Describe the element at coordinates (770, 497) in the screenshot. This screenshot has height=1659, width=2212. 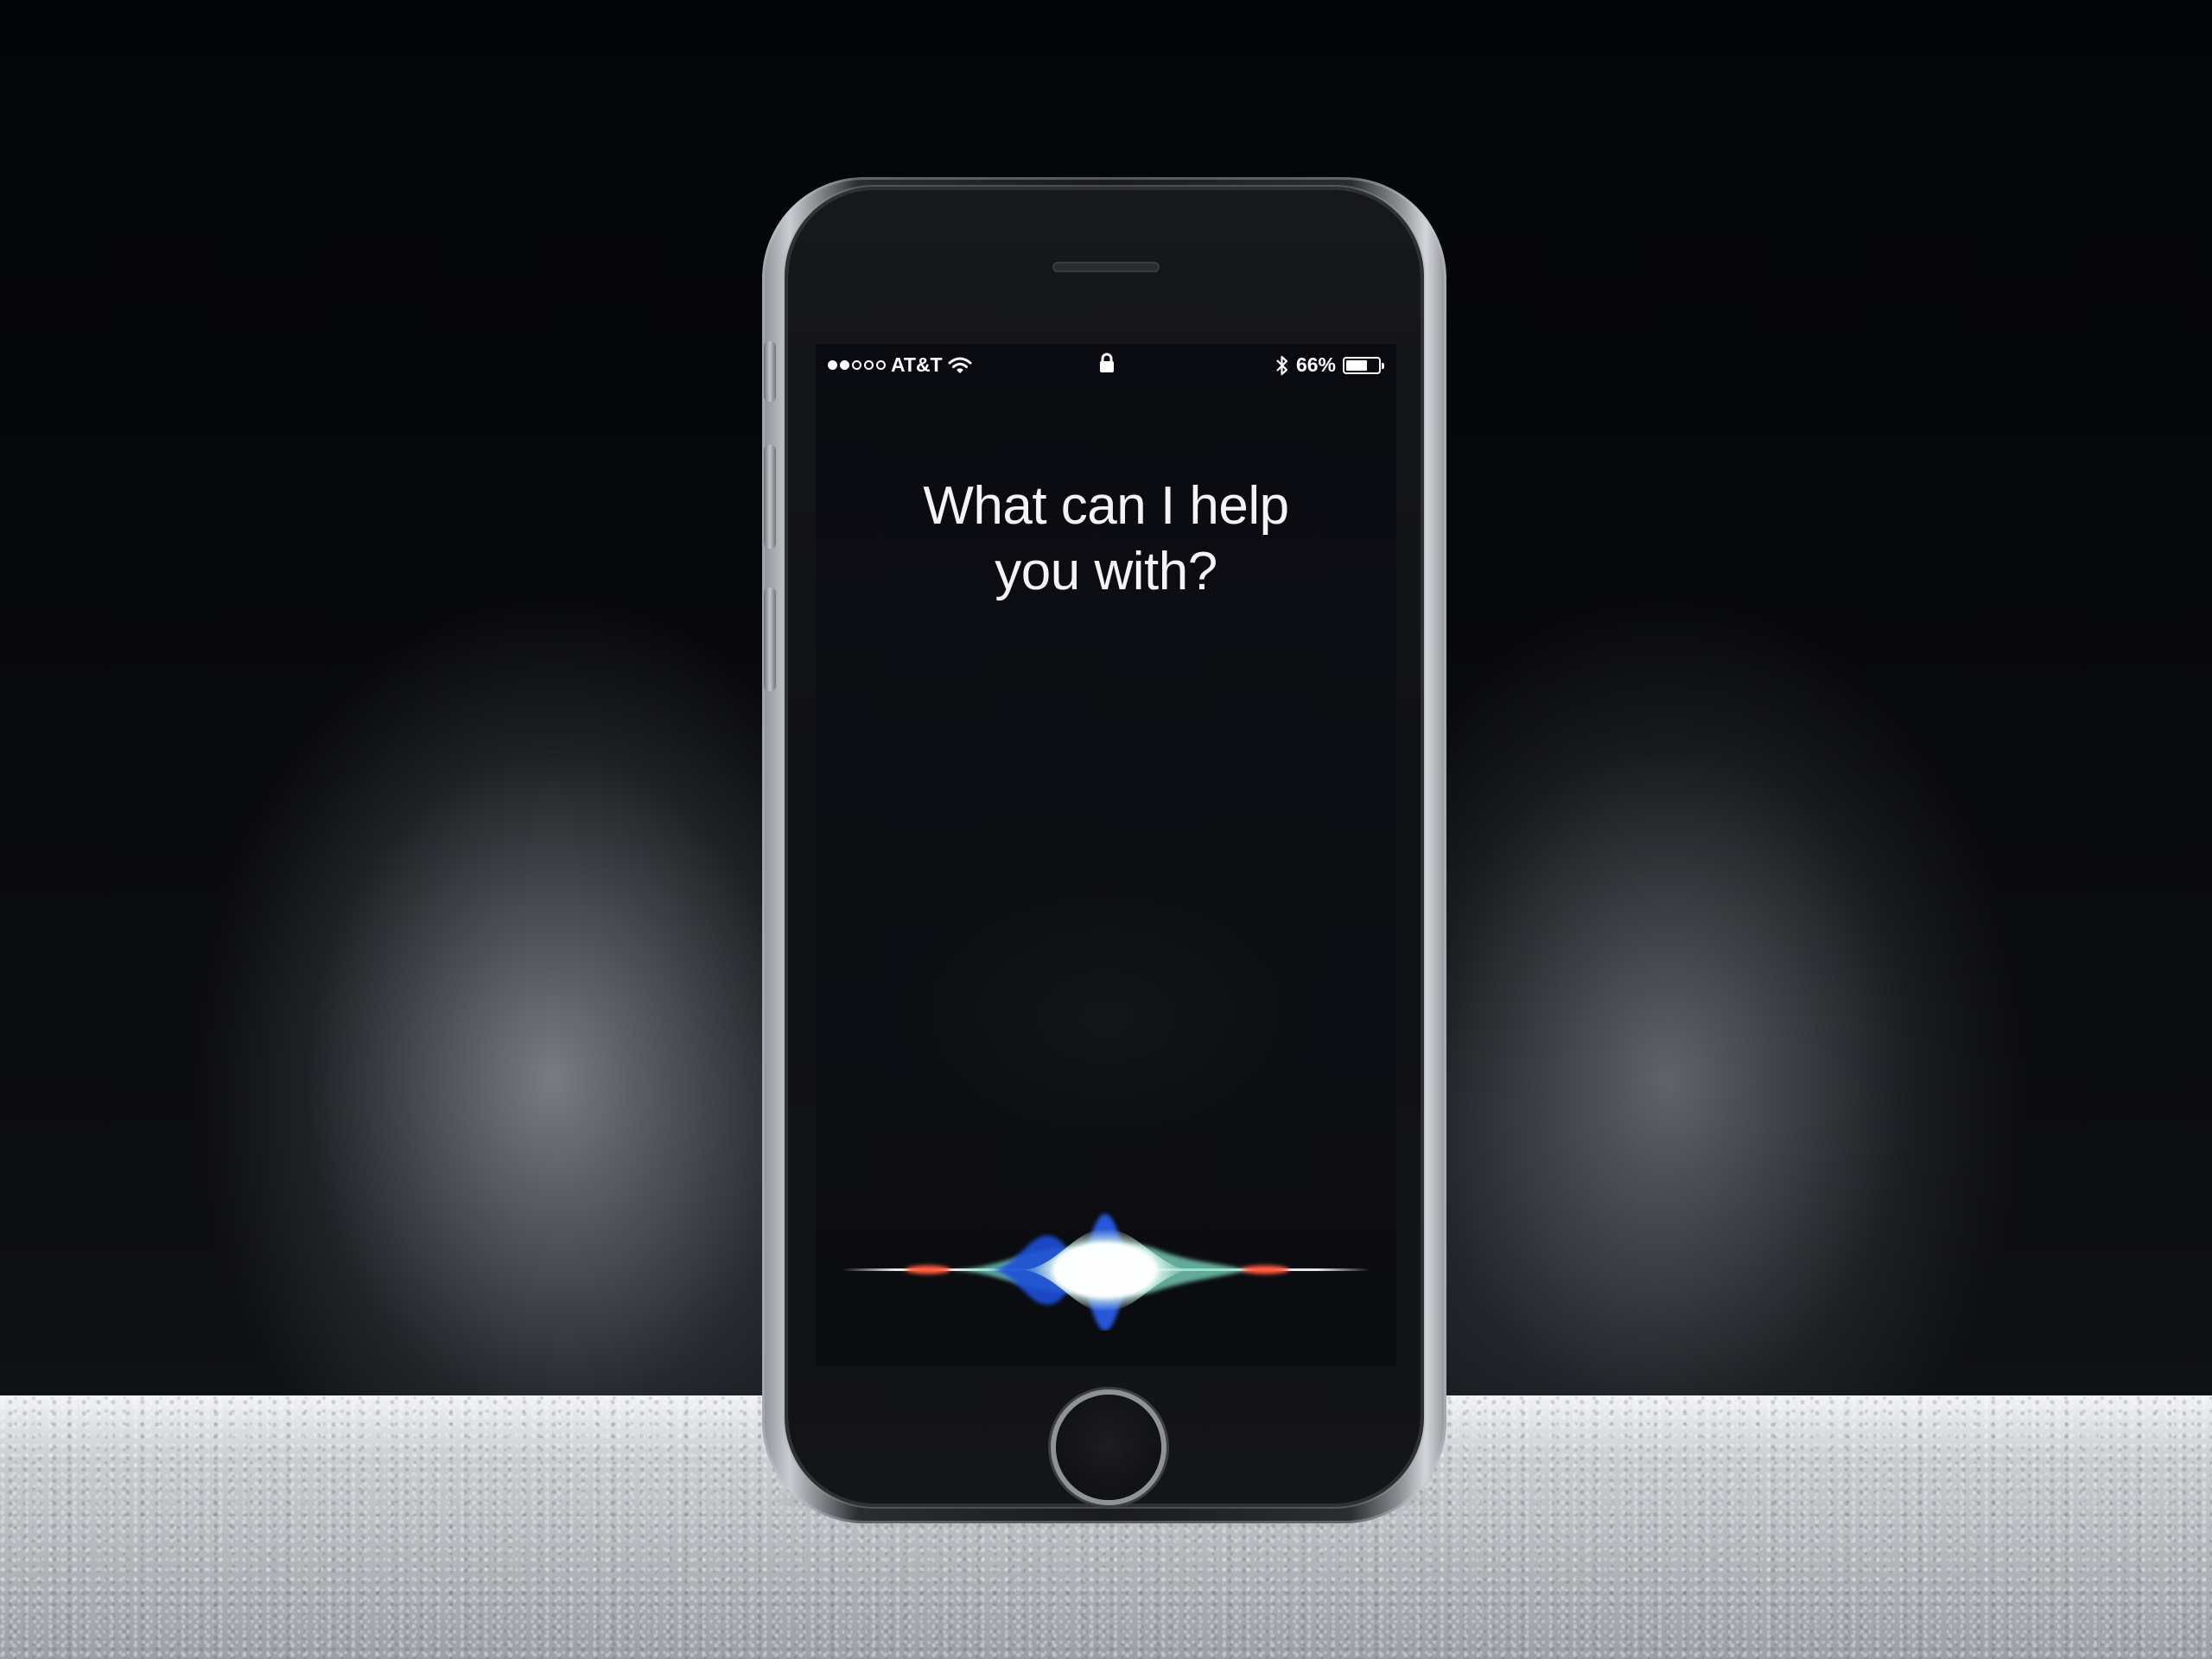
I see `volume-up-button` at that location.